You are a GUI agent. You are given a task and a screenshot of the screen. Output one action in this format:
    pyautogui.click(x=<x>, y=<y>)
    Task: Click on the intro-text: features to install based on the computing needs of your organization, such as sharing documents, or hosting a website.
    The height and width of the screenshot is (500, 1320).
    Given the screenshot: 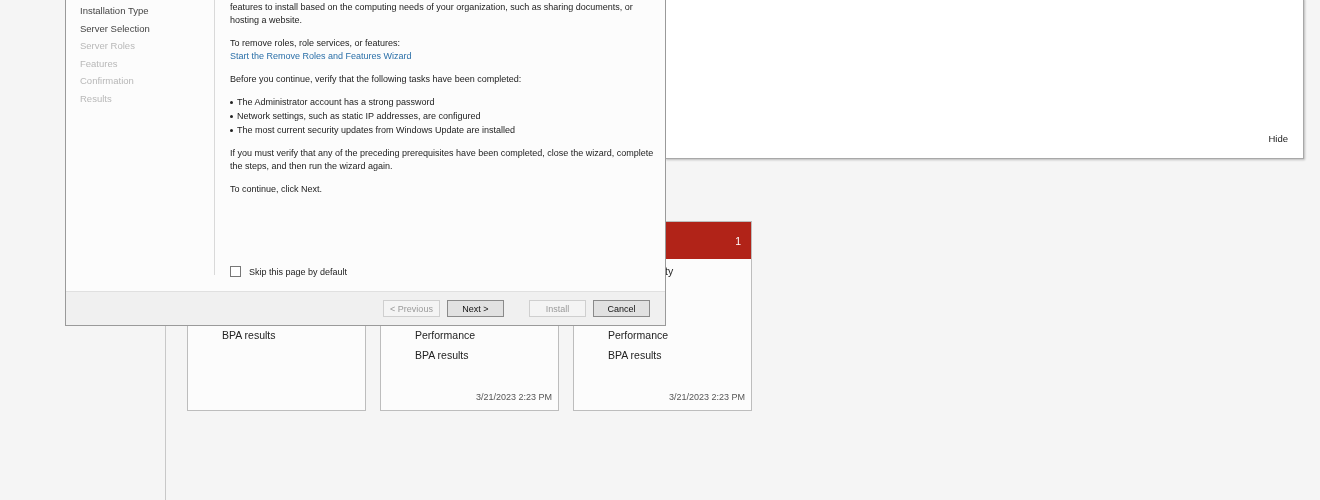 What is the action you would take?
    pyautogui.click(x=432, y=14)
    